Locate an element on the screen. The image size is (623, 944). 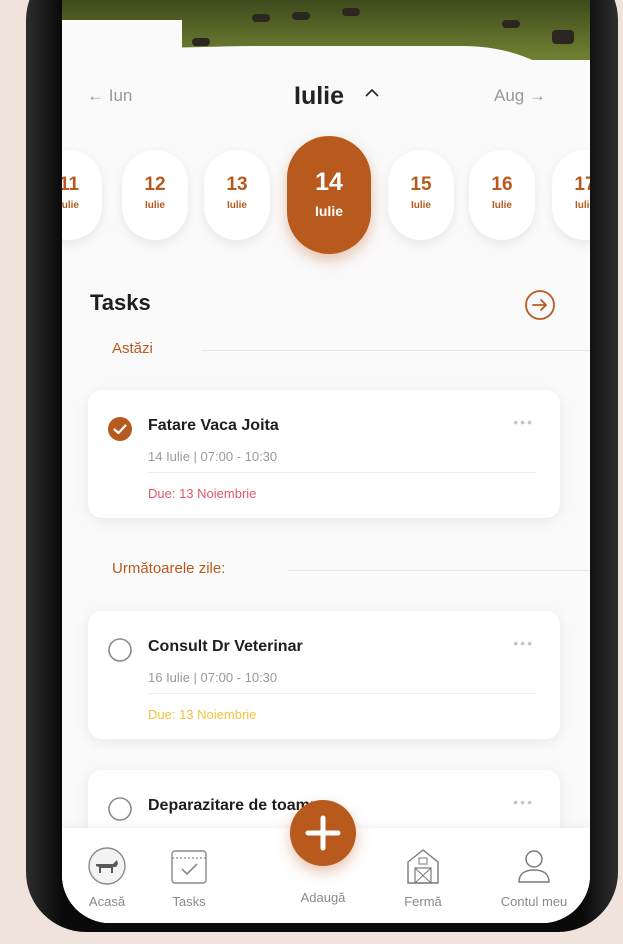
plus-icon is located at coordinates (323, 833).